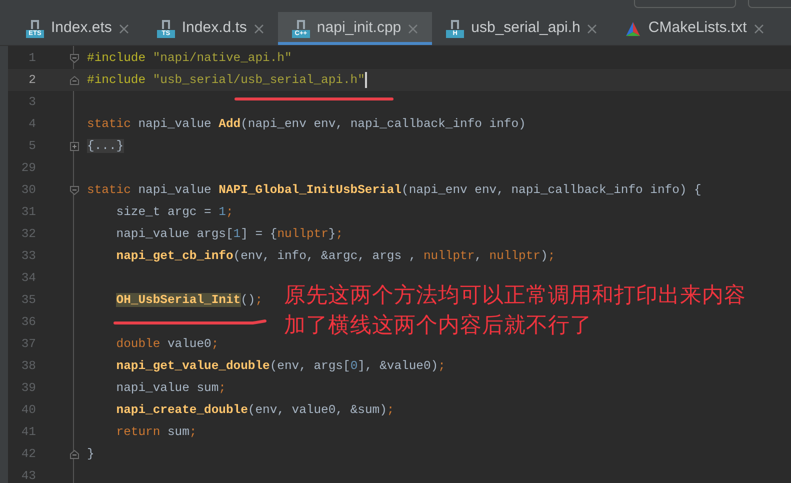 This screenshot has height=483, width=791. What do you see at coordinates (229, 234) in the screenshot?
I see `code-line: napi_value args[1] = {nullptr};` at bounding box center [229, 234].